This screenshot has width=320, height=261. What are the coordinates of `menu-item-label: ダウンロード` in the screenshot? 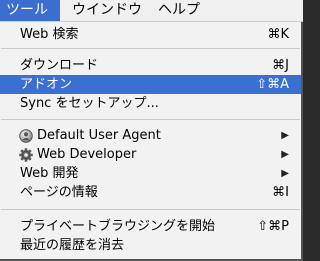 It's located at (59, 65).